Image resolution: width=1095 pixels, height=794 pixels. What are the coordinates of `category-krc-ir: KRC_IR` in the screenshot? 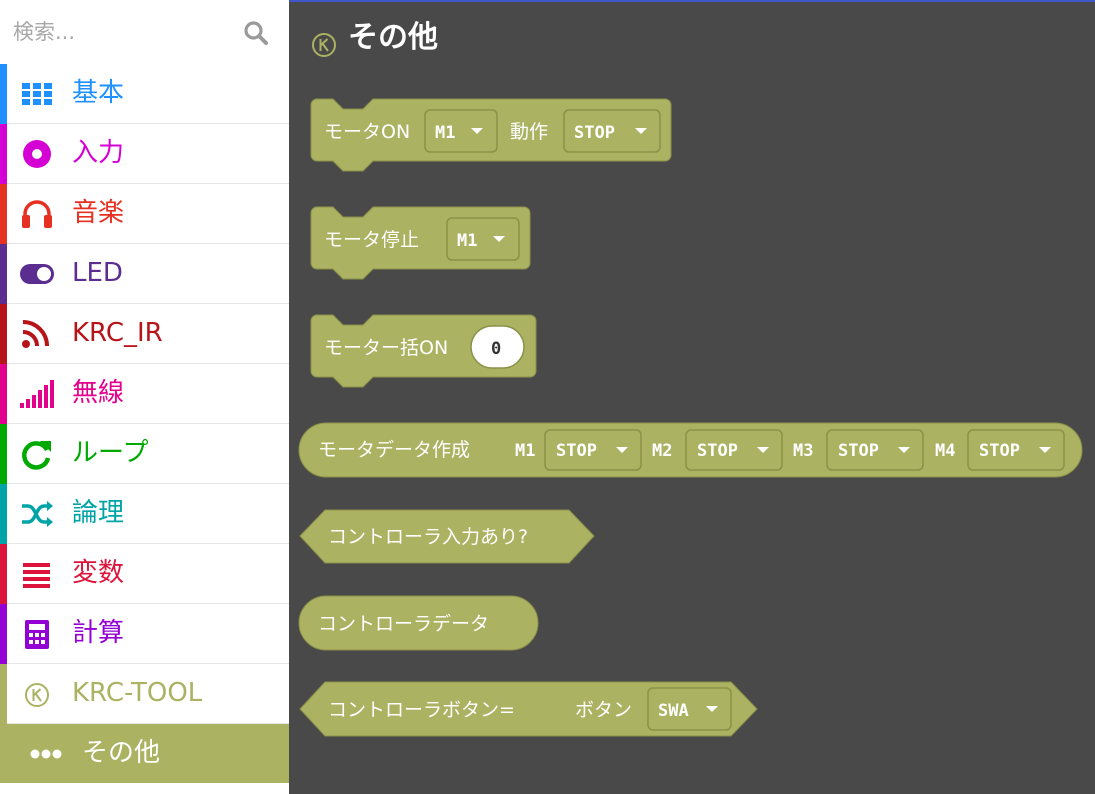 It's located at (144, 334).